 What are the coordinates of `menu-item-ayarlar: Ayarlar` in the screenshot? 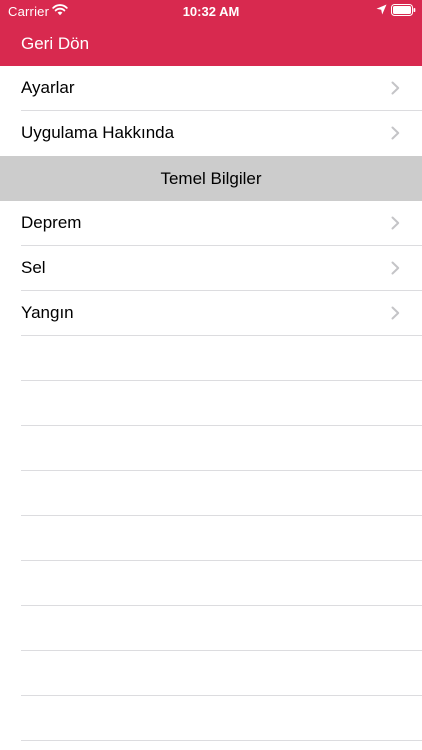 It's located at (211, 88).